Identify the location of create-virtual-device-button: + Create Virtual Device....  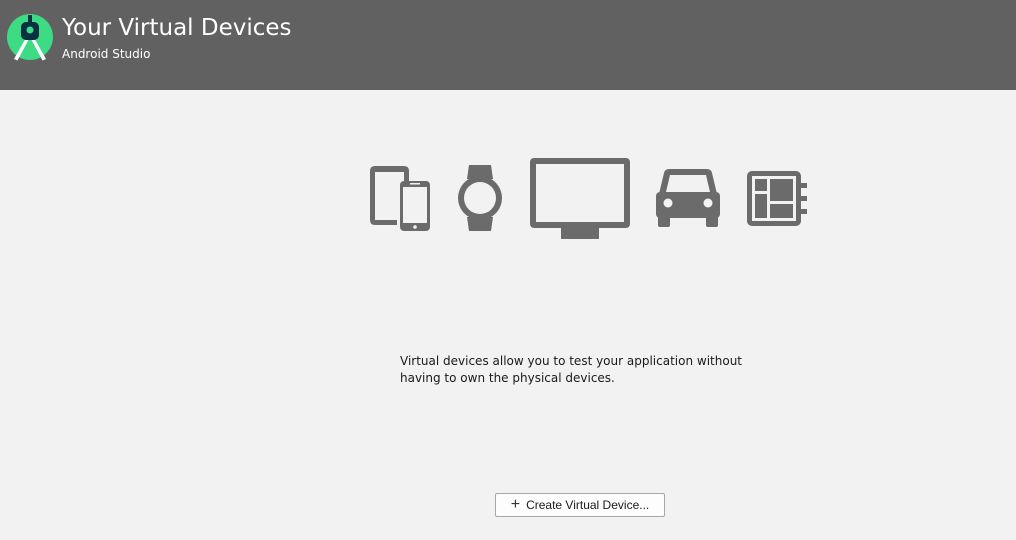
(580, 505).